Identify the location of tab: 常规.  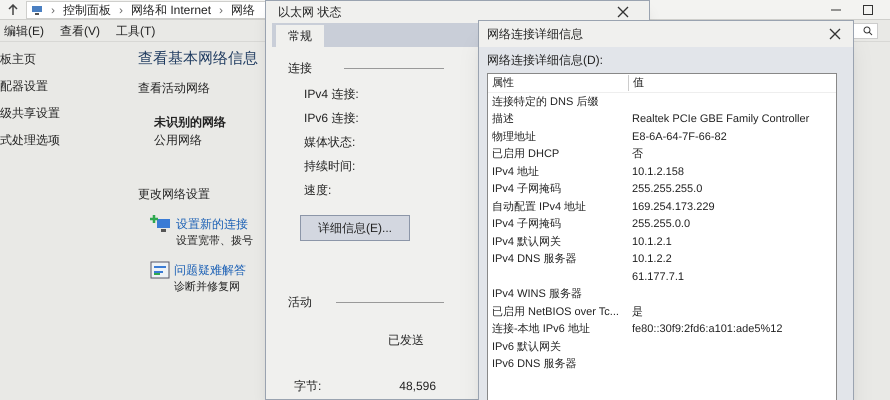
(300, 36).